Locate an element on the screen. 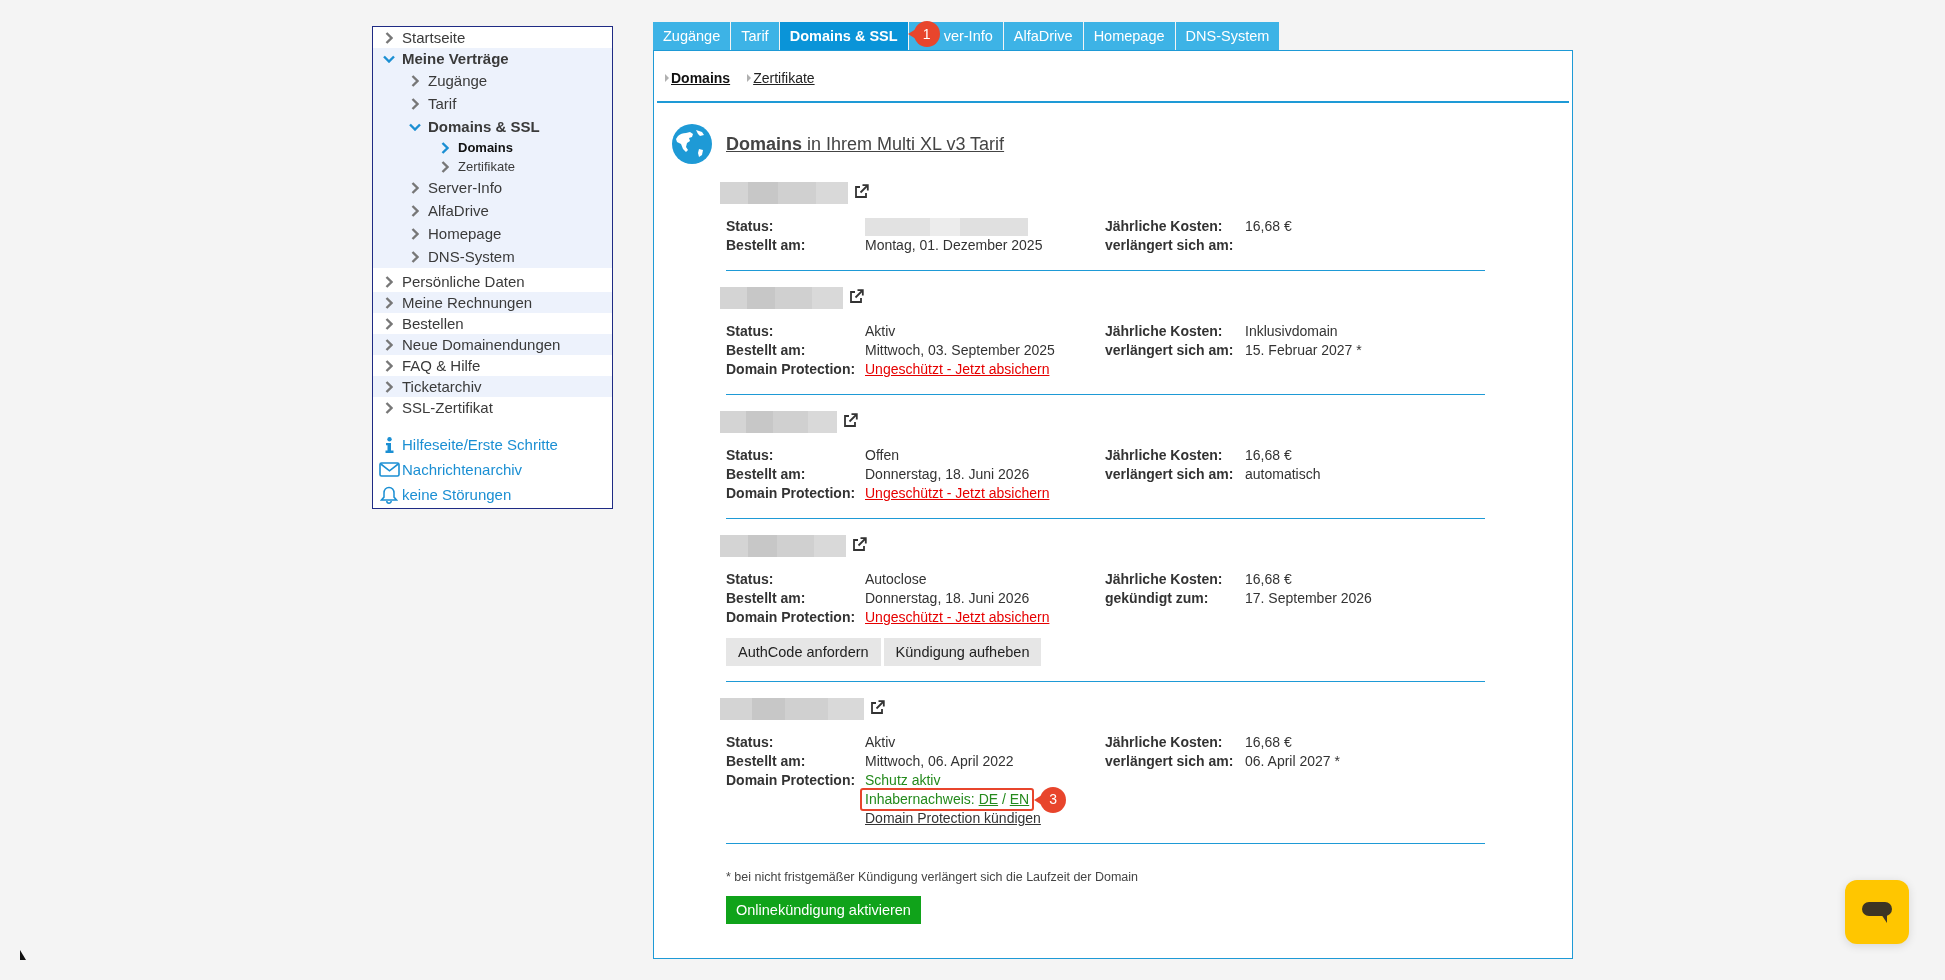 This screenshot has height=980, width=1945. chat-bubble-icon is located at coordinates (1877, 912).